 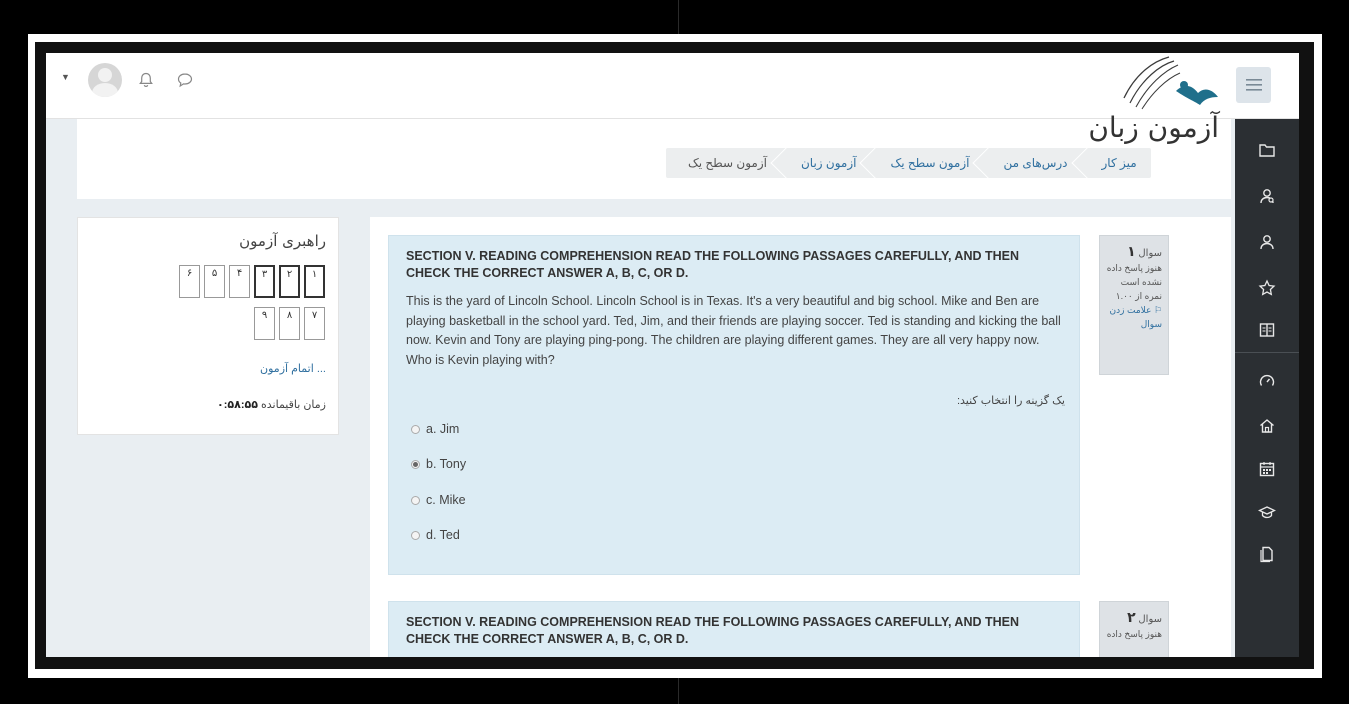 What do you see at coordinates (672, 86) in the screenshot?
I see `top-navbar: ▼` at bounding box center [672, 86].